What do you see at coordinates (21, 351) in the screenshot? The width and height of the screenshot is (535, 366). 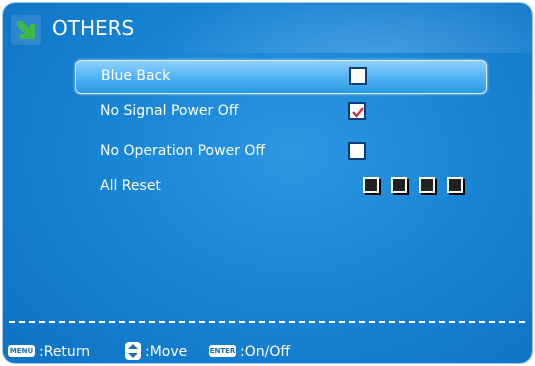 I see `menu-key-icon: MENU` at bounding box center [21, 351].